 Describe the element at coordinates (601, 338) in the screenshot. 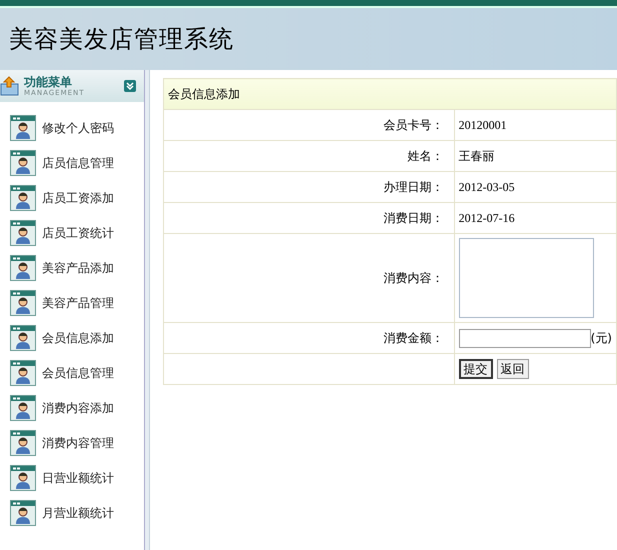

I see `unit-label: (元)` at that location.